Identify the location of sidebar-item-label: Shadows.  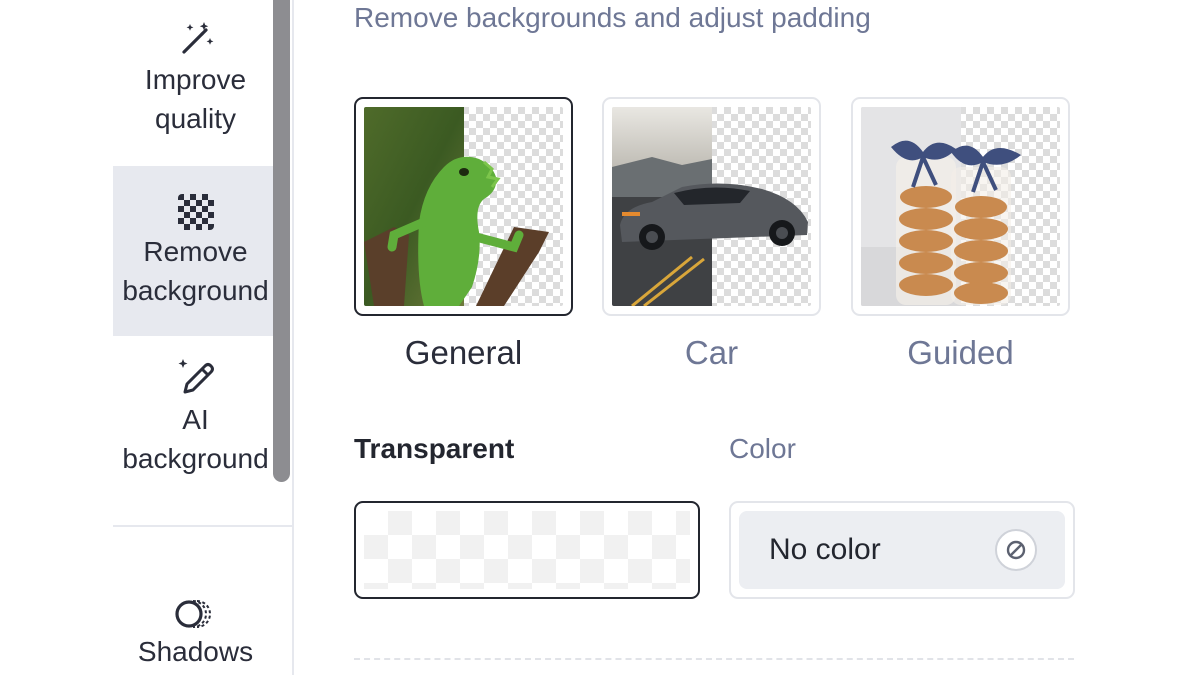
(195, 651).